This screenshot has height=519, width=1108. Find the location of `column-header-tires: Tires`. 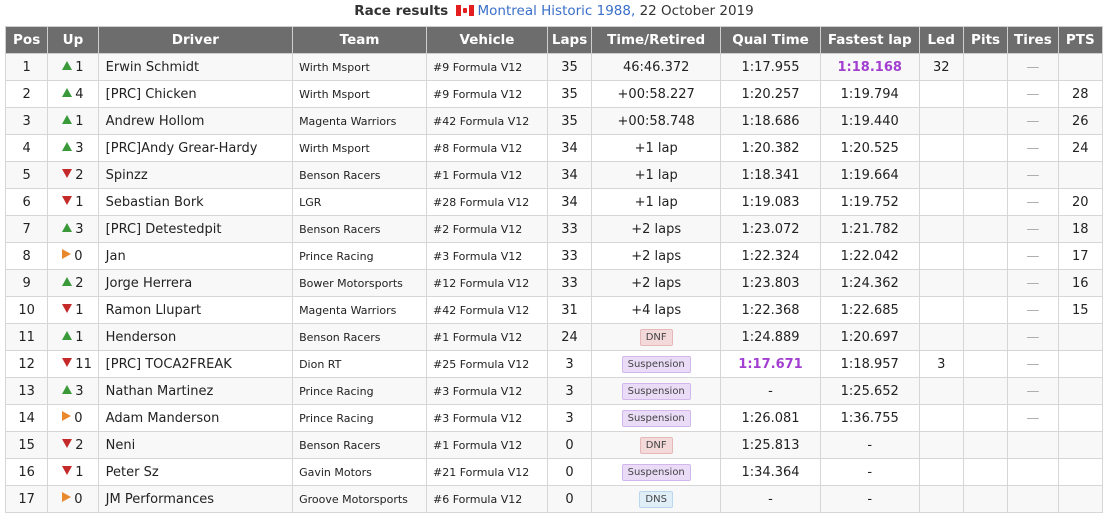

column-header-tires: Tires is located at coordinates (1033, 40).